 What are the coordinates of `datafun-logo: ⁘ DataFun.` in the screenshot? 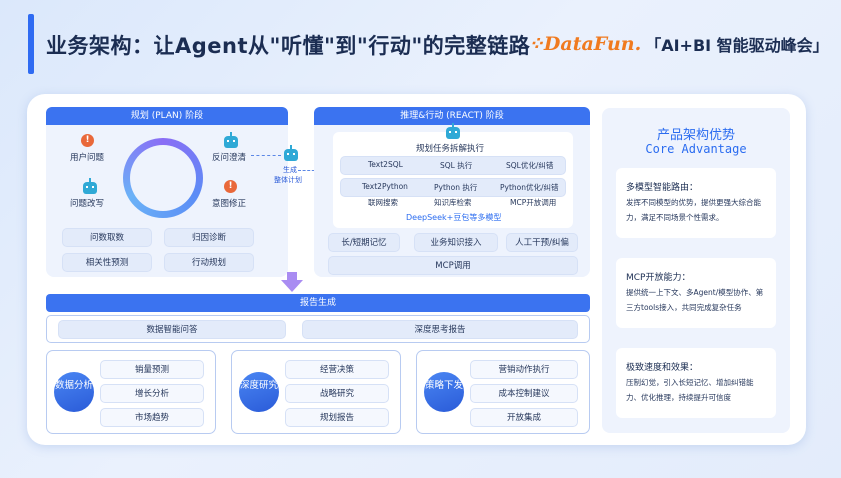 It's located at (585, 44).